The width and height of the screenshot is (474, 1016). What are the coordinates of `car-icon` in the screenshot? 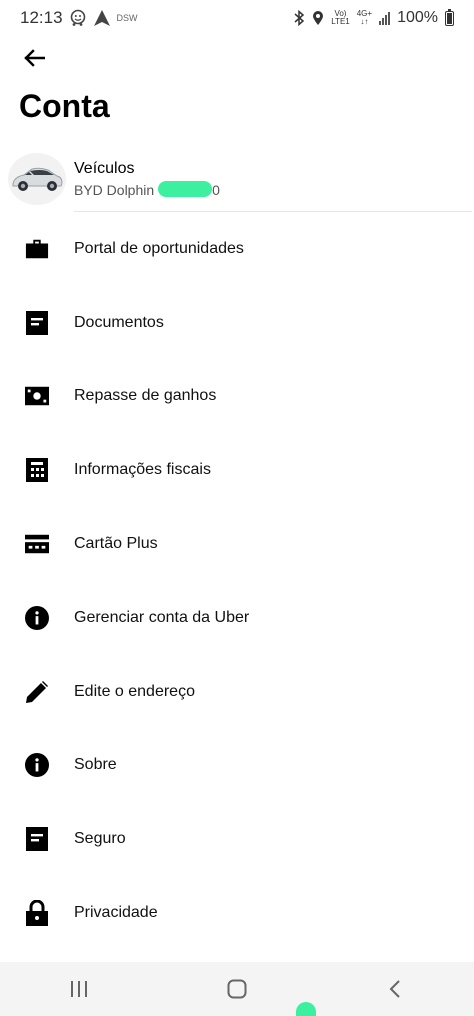 It's located at (37, 179).